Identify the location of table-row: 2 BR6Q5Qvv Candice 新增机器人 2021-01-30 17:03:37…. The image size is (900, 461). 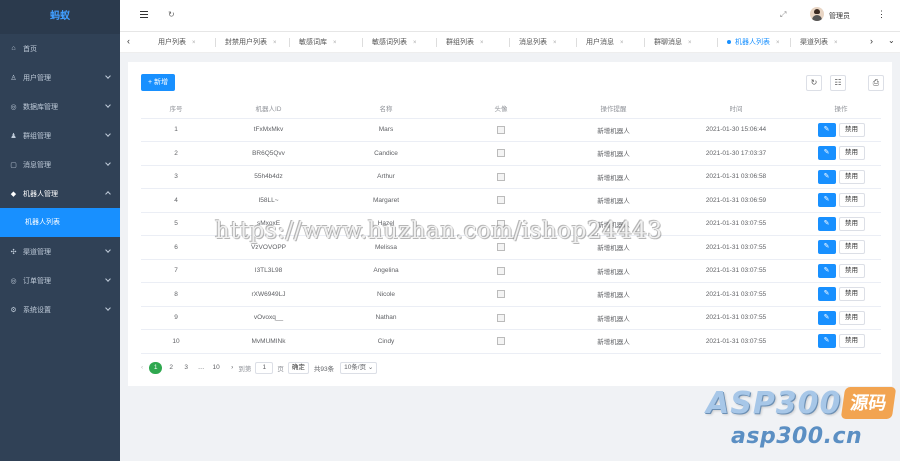
(511, 153).